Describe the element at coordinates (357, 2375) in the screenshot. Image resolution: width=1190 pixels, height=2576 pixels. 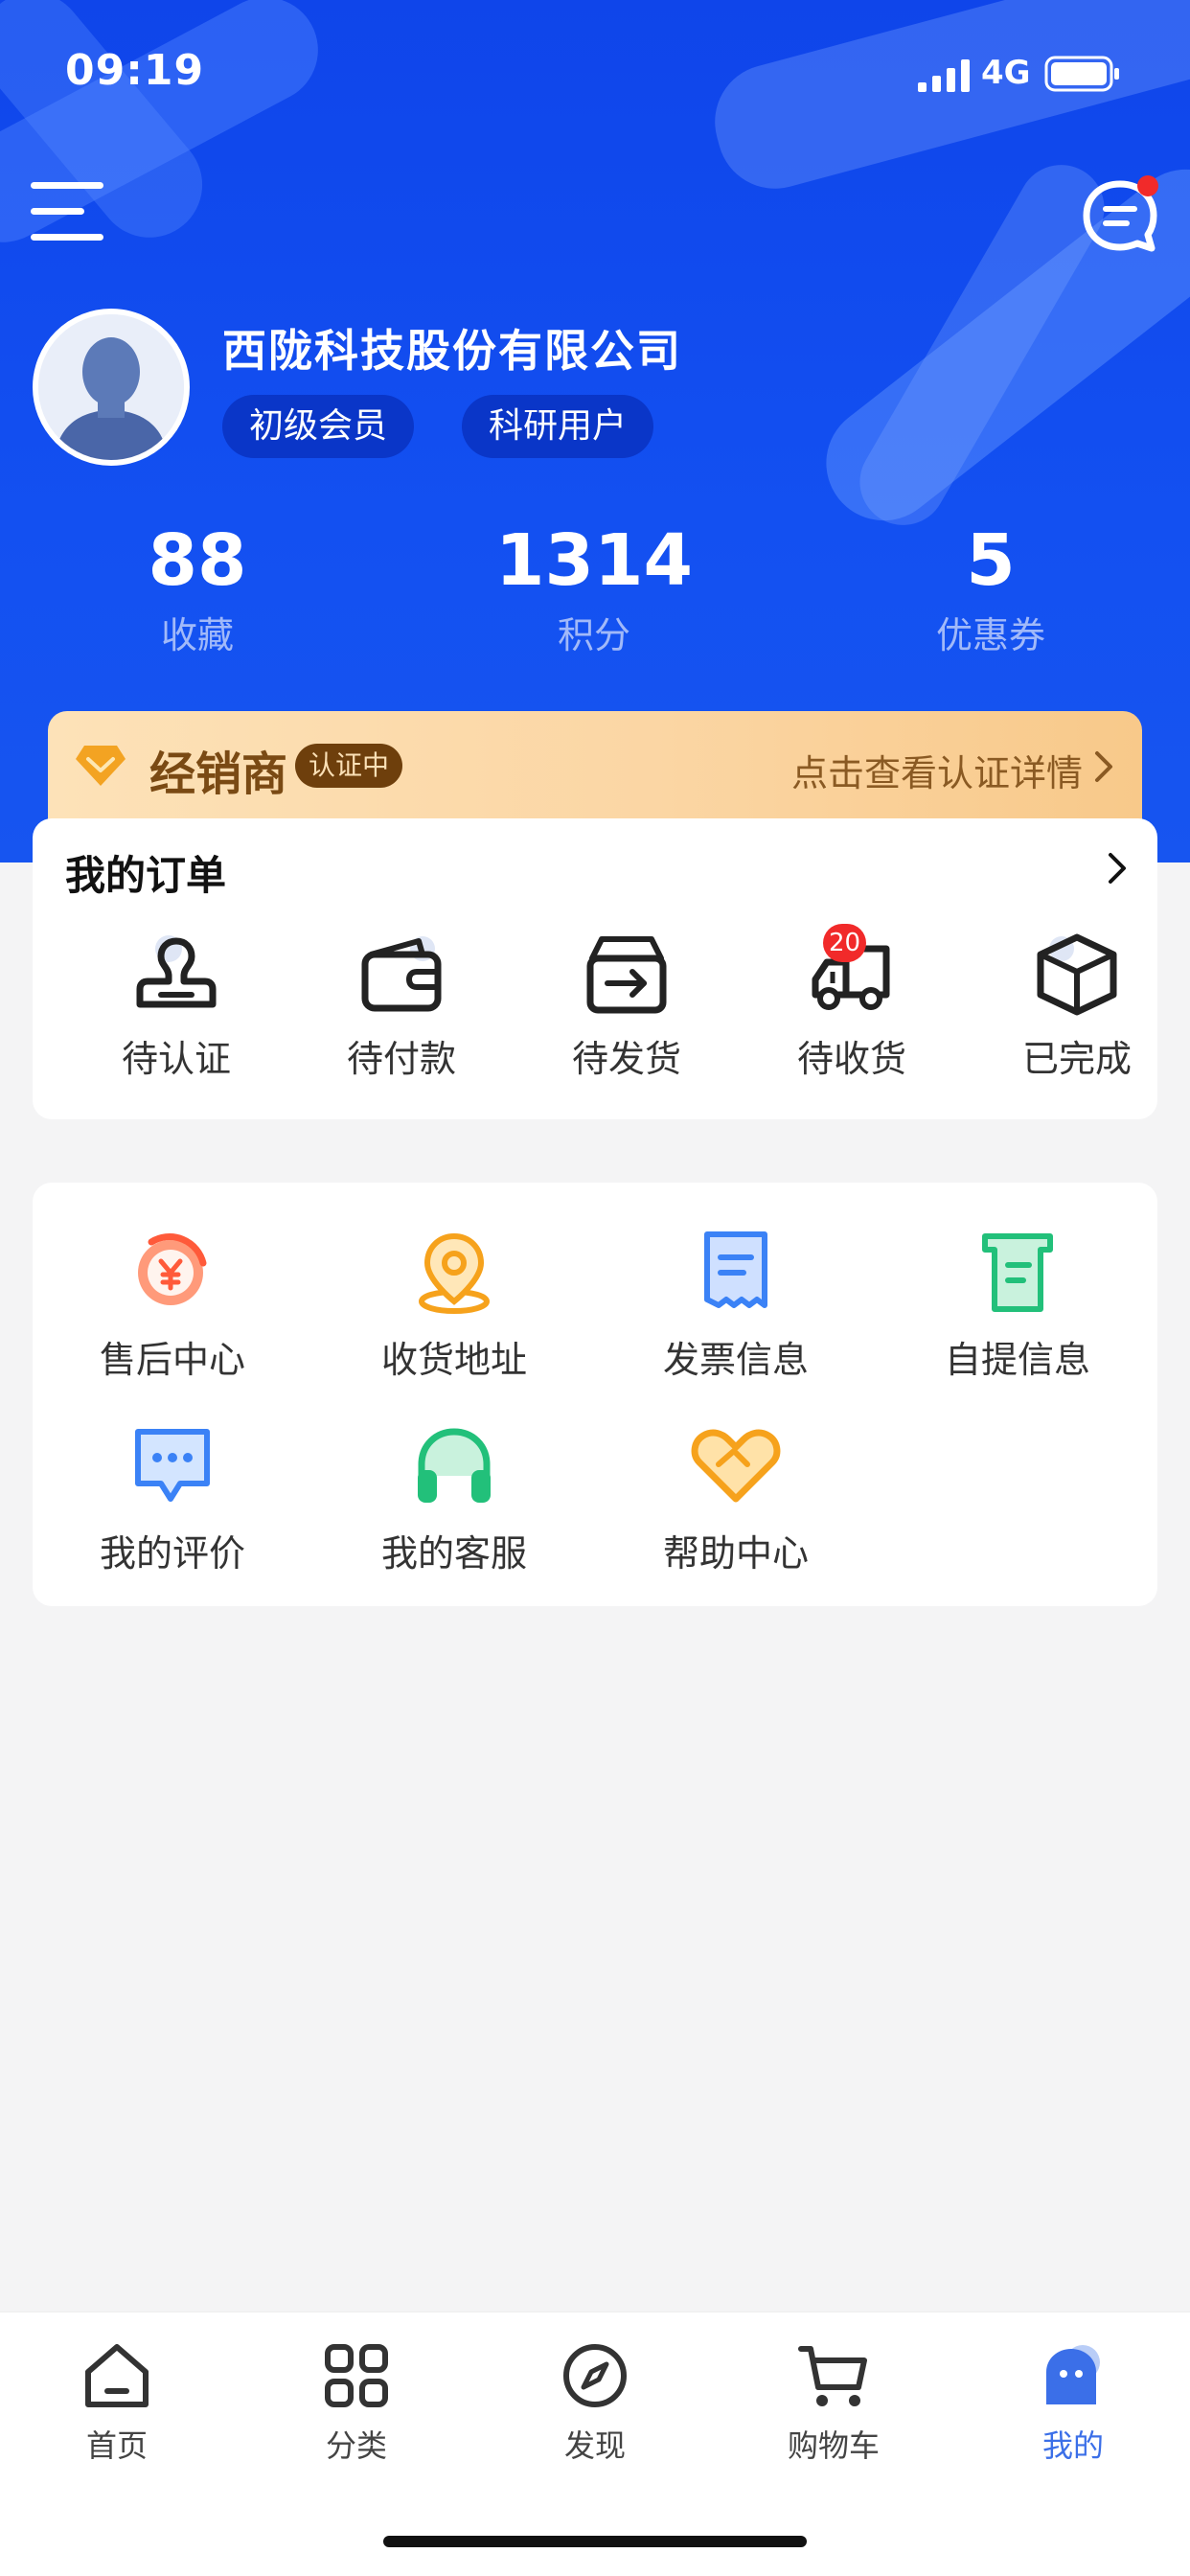
I see `category-icon` at that location.